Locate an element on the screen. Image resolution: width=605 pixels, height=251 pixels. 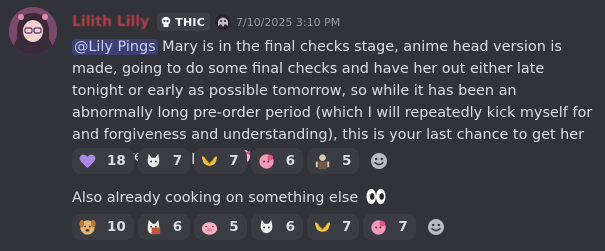
purple-heart-icon is located at coordinates (87, 161).